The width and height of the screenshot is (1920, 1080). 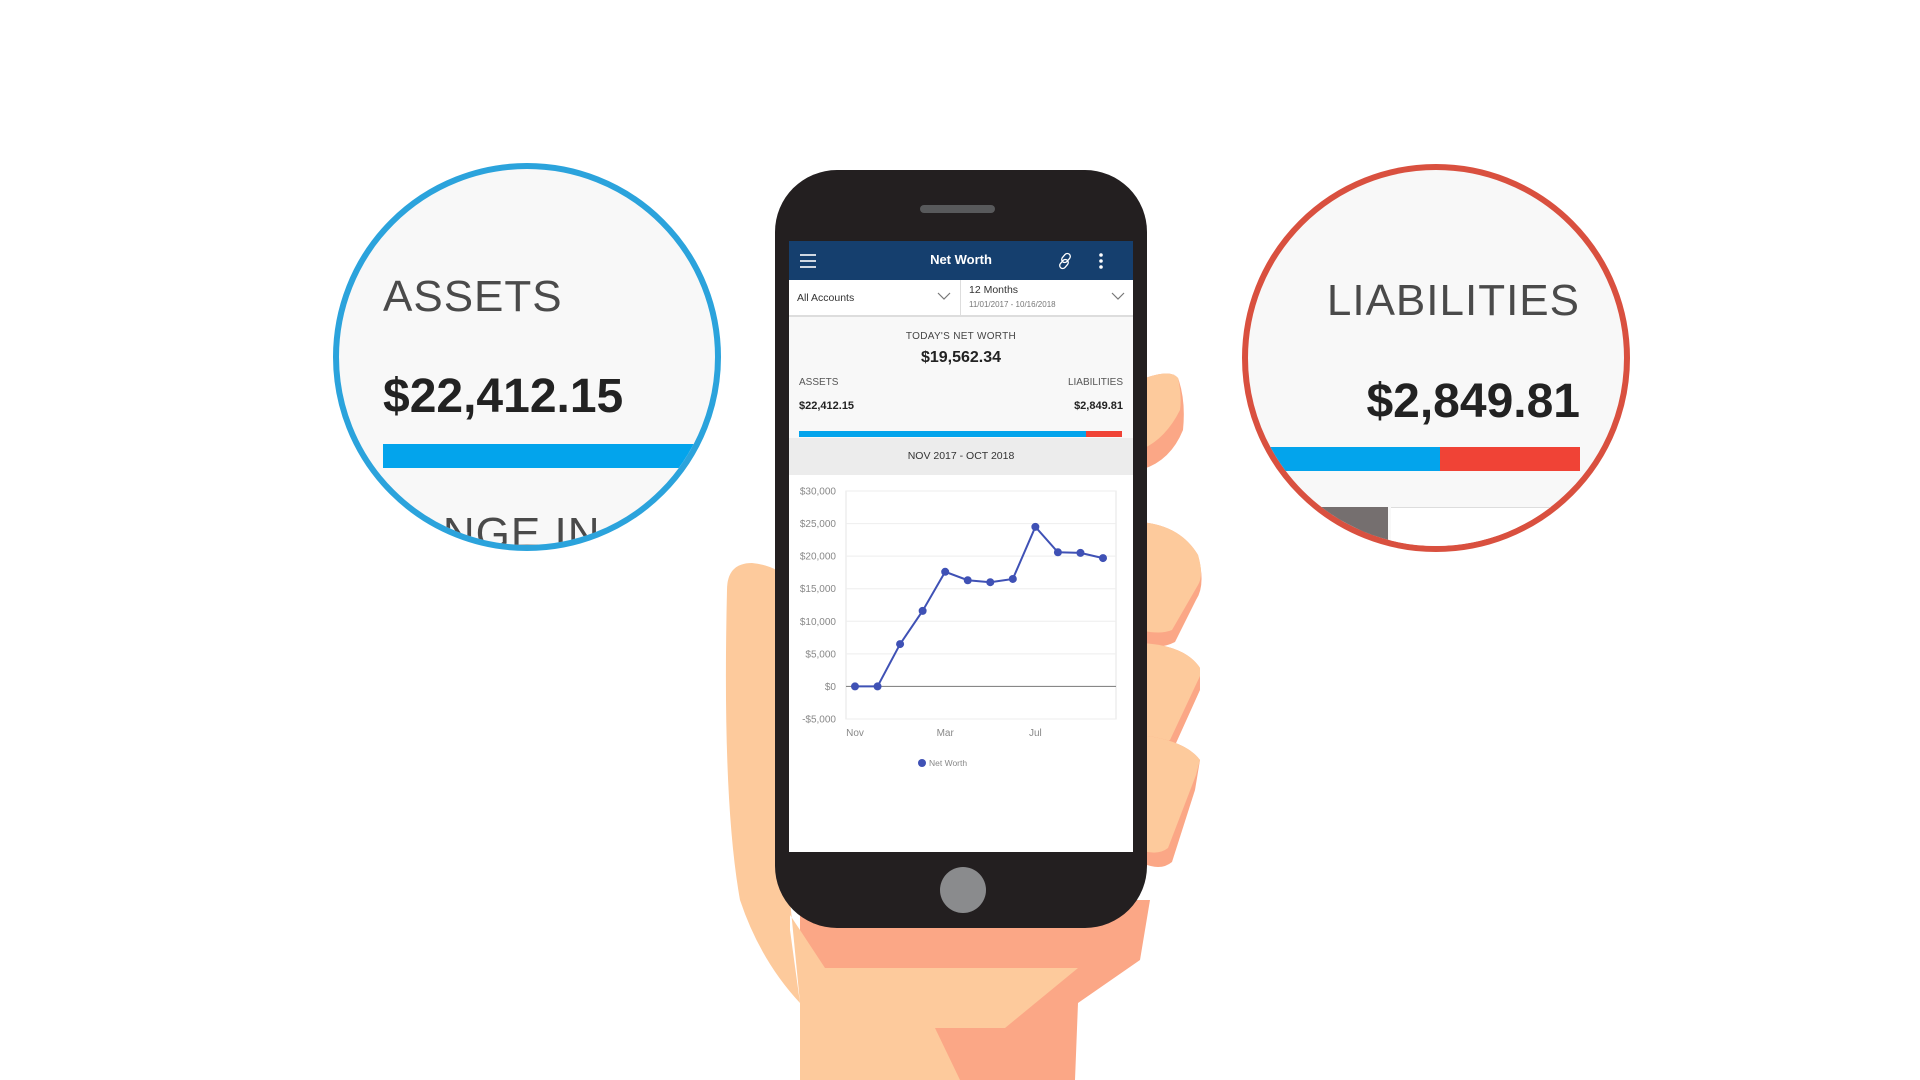 I want to click on page-title: Net Worth, so click(x=961, y=259).